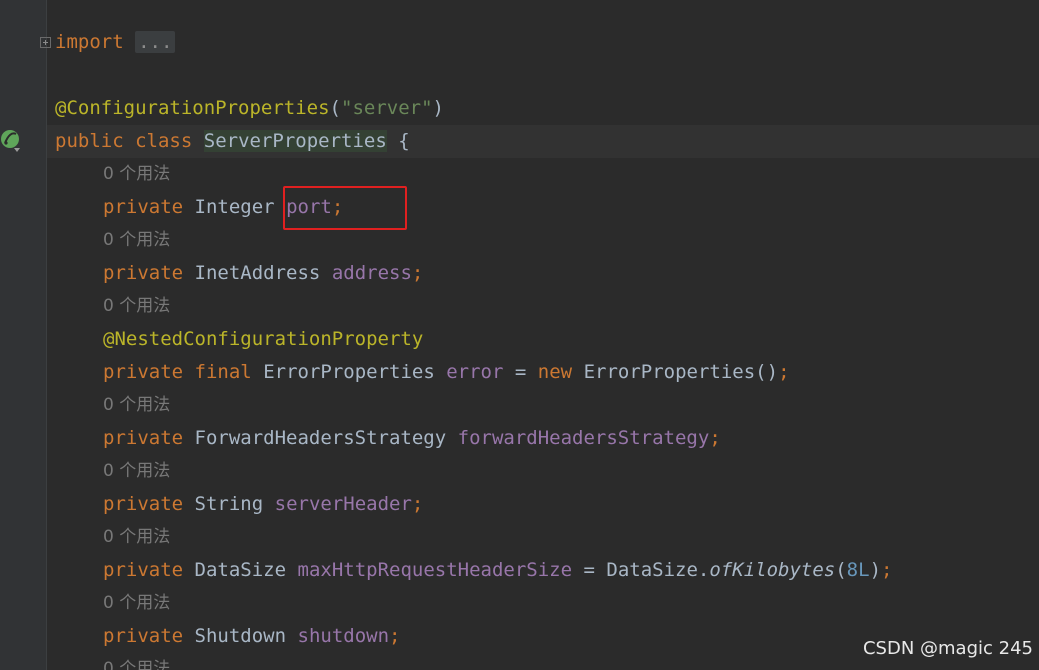 The width and height of the screenshot is (1039, 670). I want to click on field-type: Shutdown, so click(240, 636).